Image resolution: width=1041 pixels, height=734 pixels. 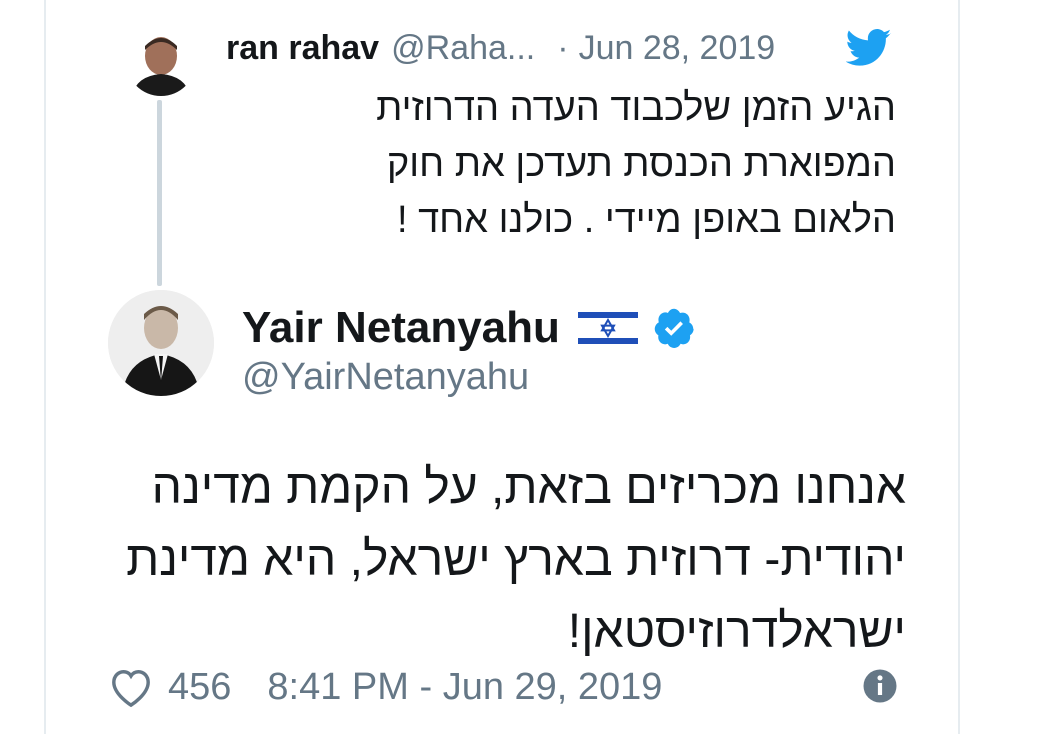 I want to click on like-count: 456, so click(x=199, y=687).